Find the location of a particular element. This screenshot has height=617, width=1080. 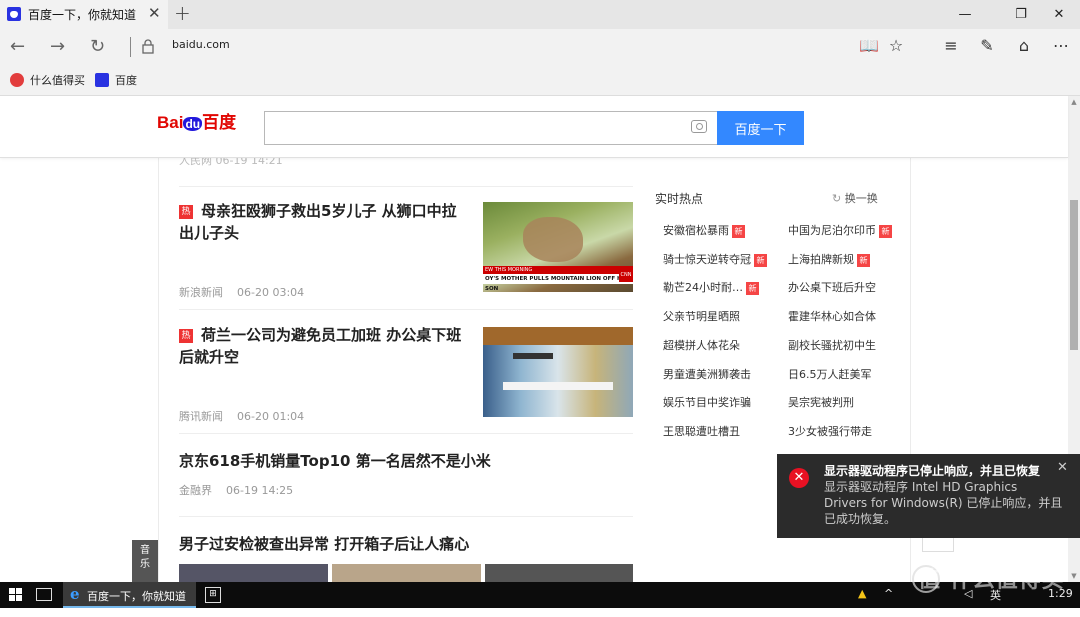

scroll-up-arrow-icon: ▲ is located at coordinates (1074, 102).